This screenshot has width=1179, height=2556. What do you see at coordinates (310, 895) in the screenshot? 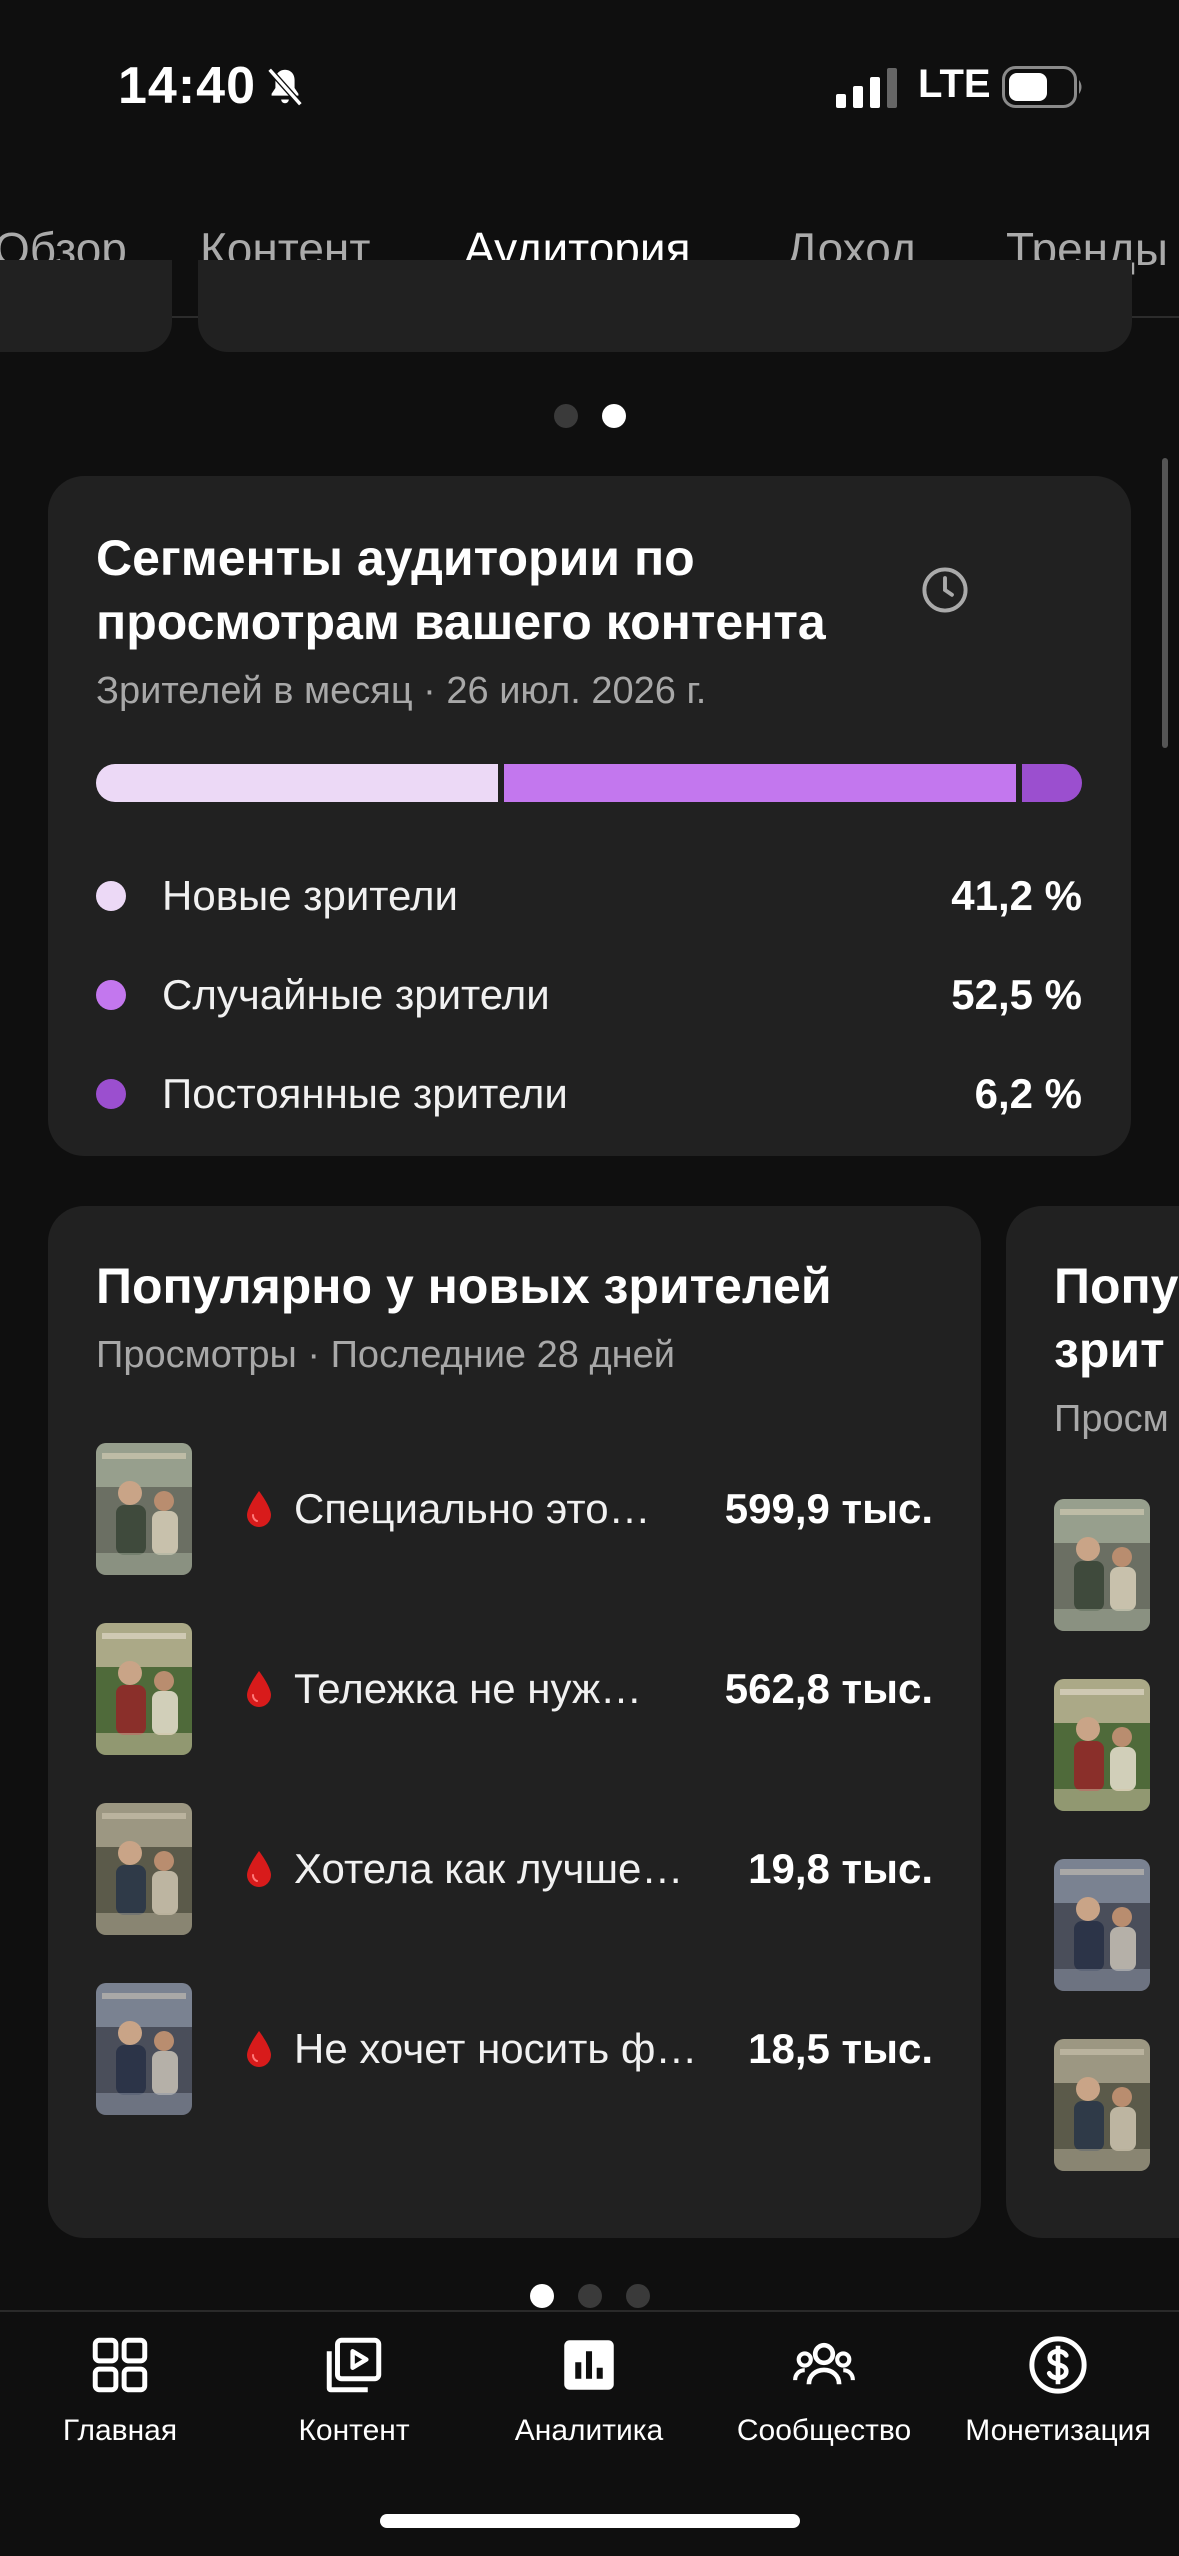
I see `legend-label: Новые зрители` at bounding box center [310, 895].